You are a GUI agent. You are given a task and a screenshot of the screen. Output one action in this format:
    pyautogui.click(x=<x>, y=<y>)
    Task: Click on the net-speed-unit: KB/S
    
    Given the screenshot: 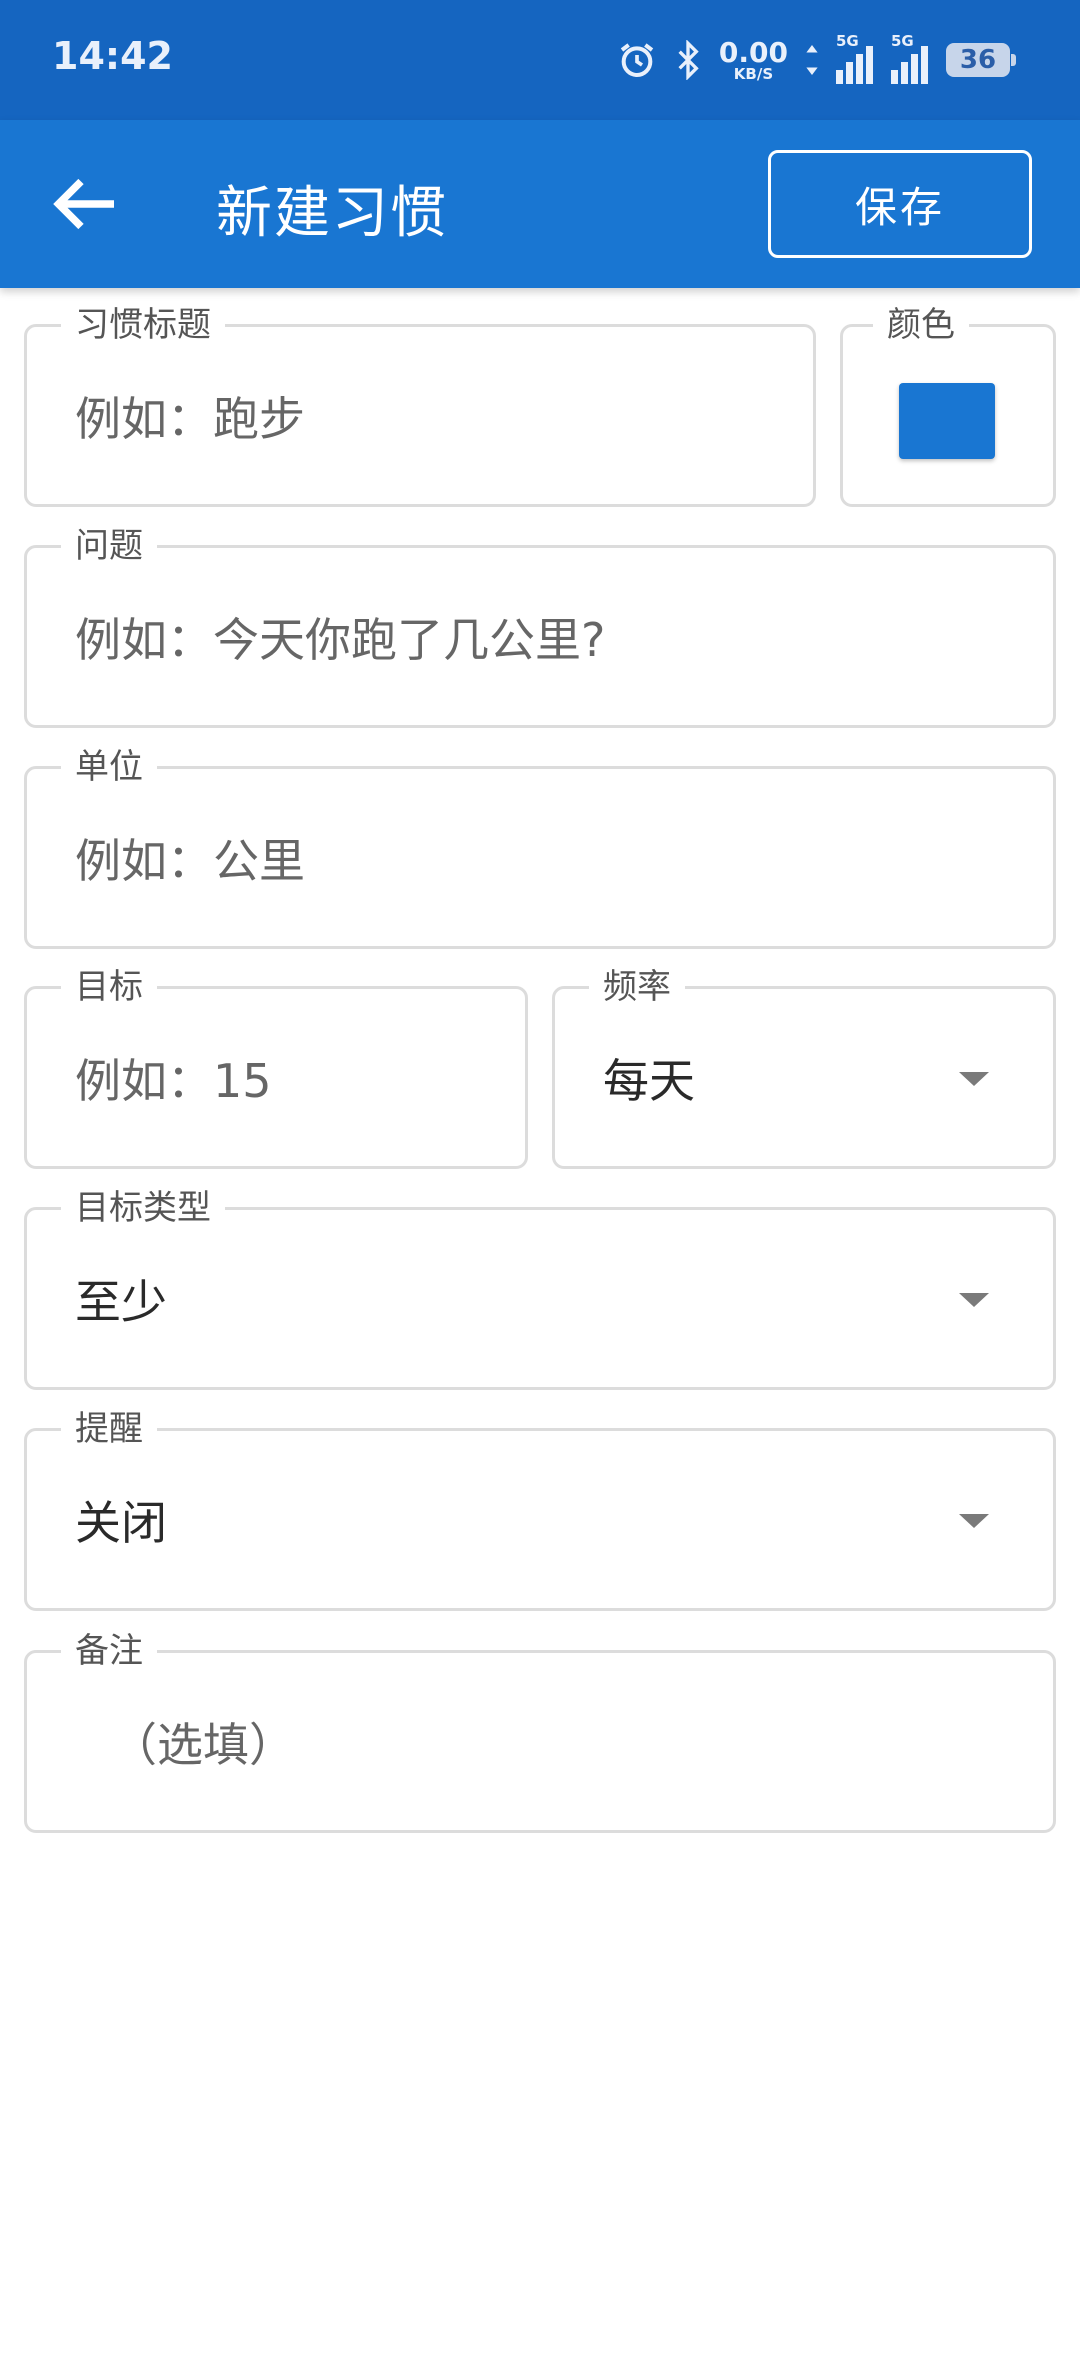 What is the action you would take?
    pyautogui.click(x=753, y=73)
    